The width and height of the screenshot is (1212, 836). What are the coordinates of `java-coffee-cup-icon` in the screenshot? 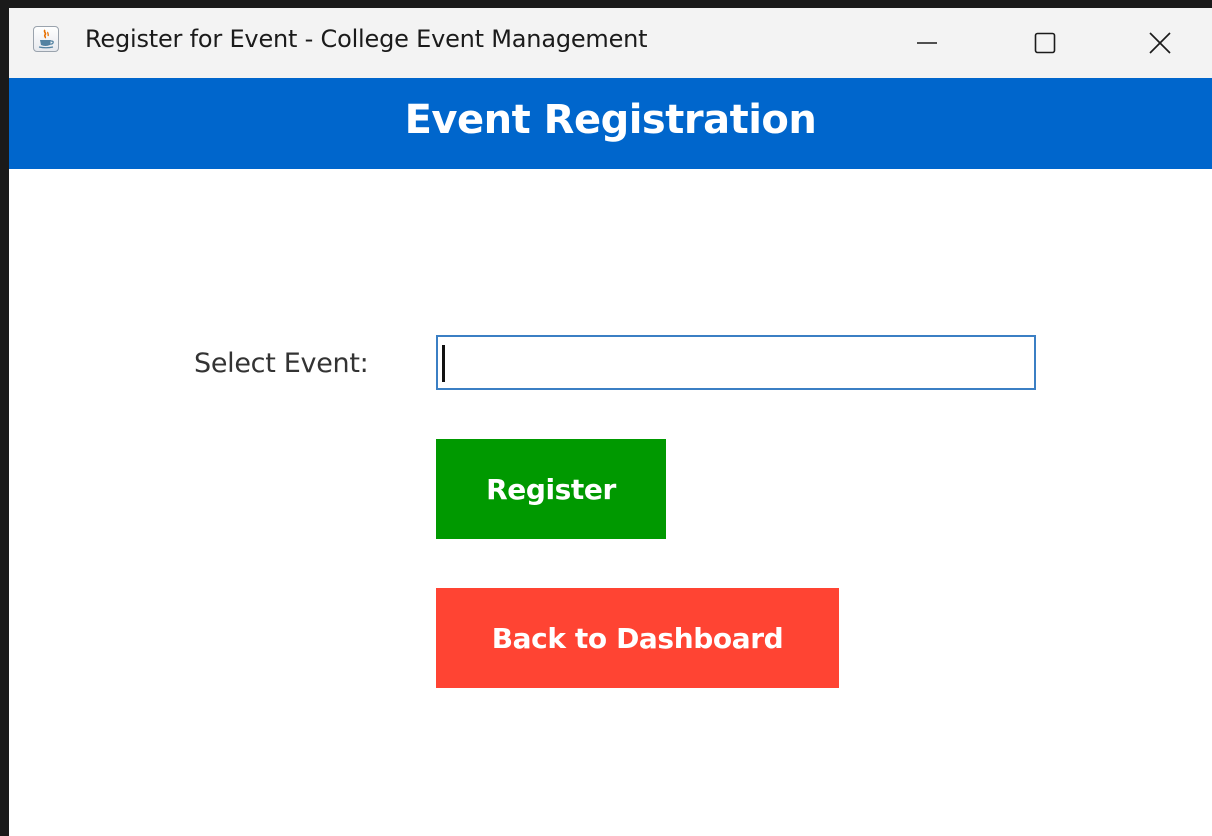 It's located at (46, 39).